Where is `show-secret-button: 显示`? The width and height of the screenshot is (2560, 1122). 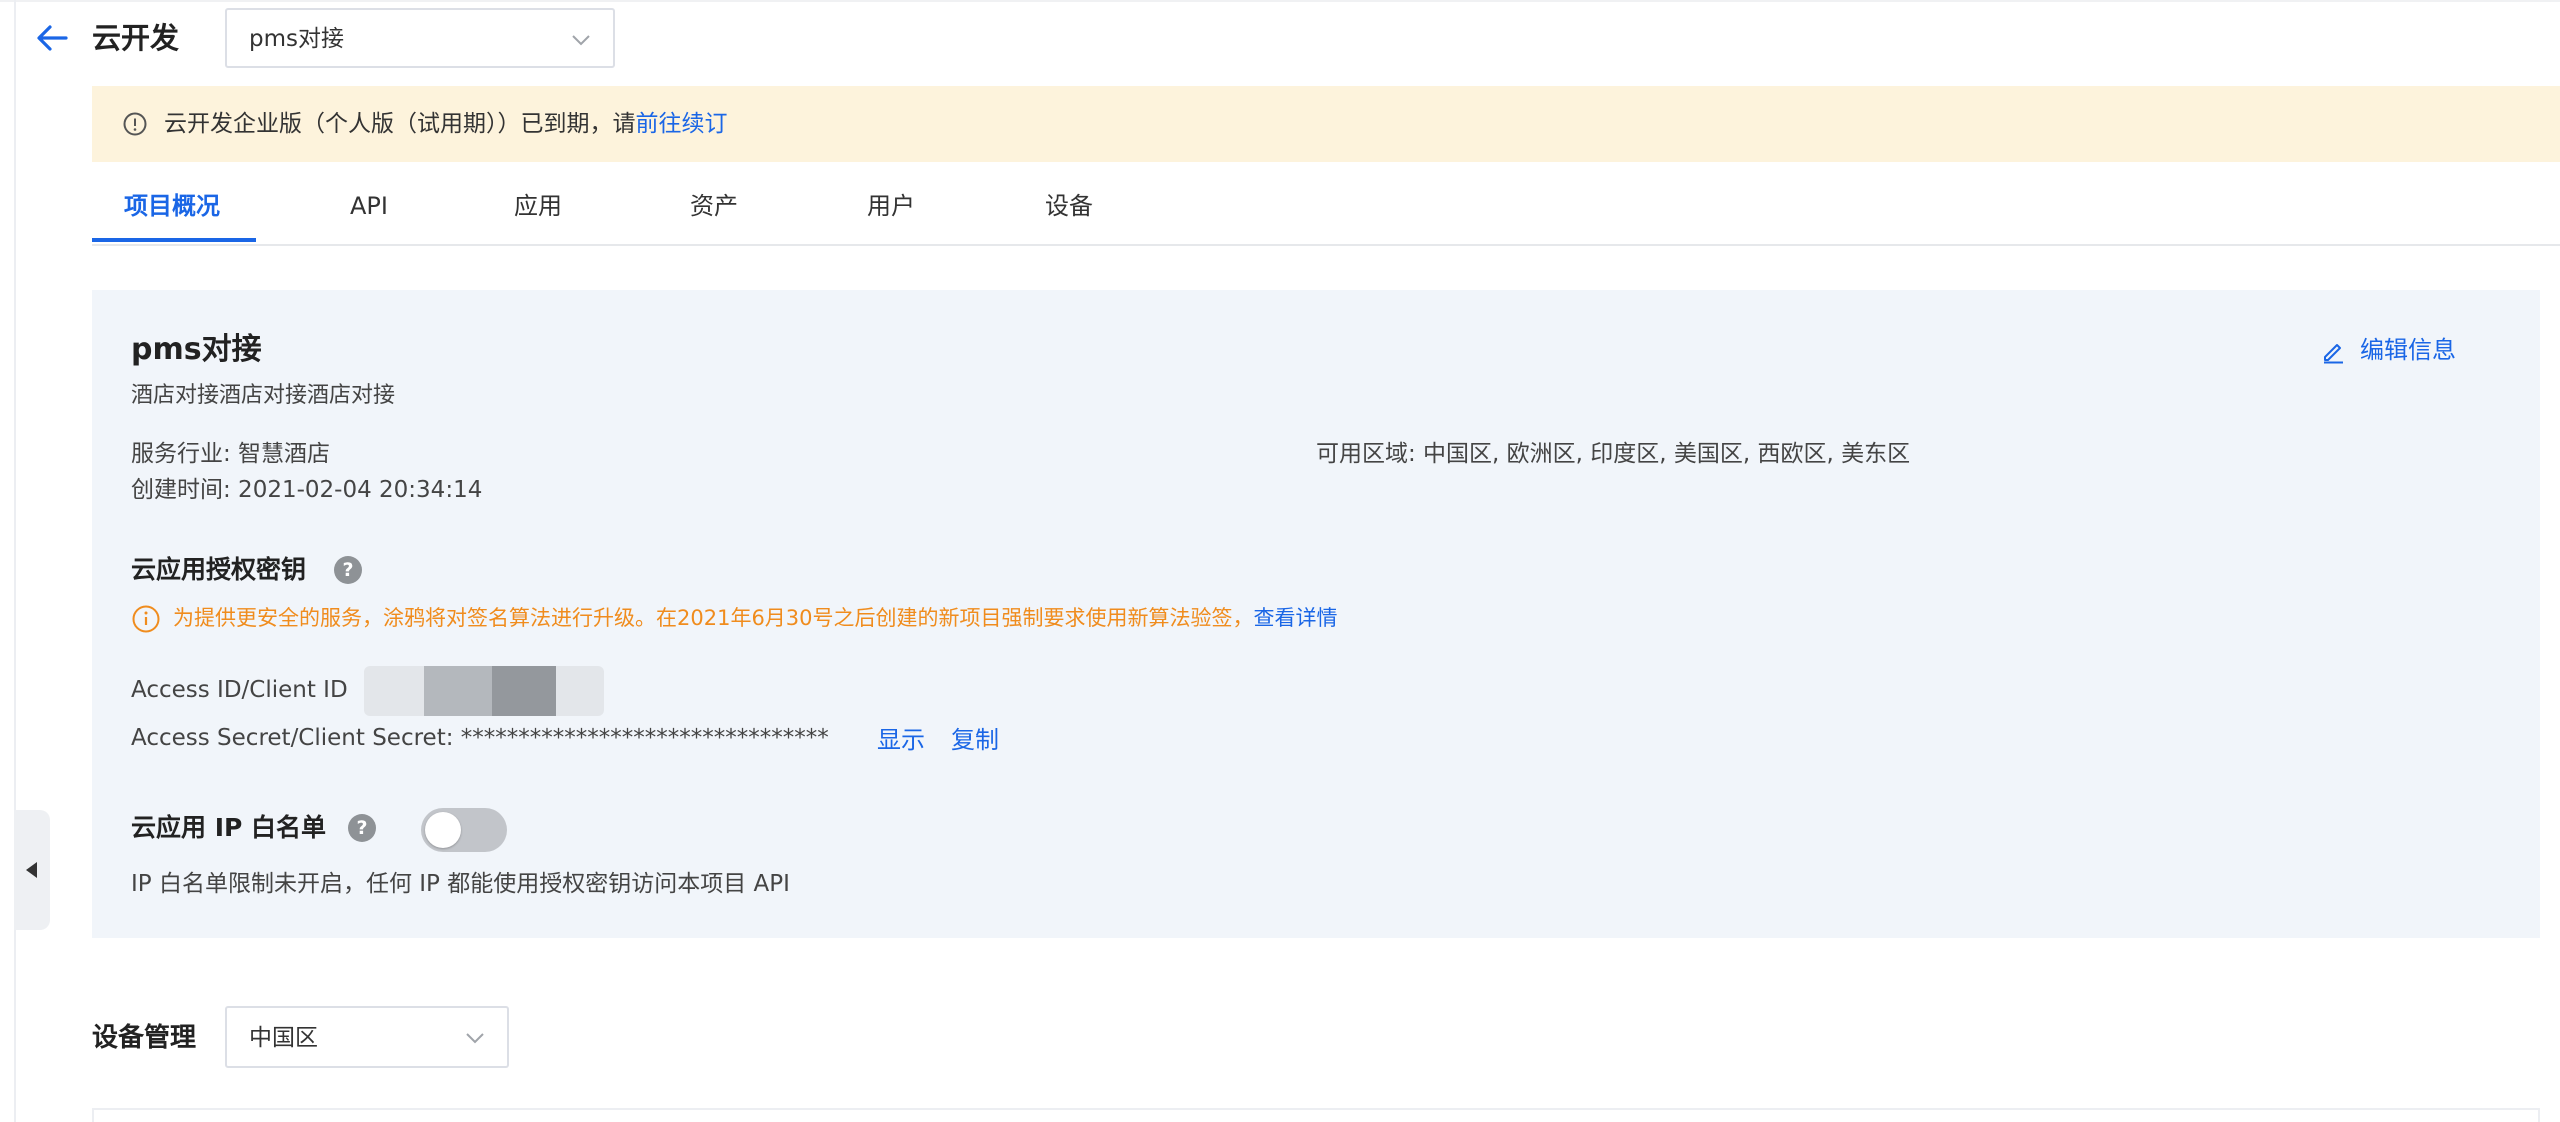
show-secret-button: 显示 is located at coordinates (901, 740).